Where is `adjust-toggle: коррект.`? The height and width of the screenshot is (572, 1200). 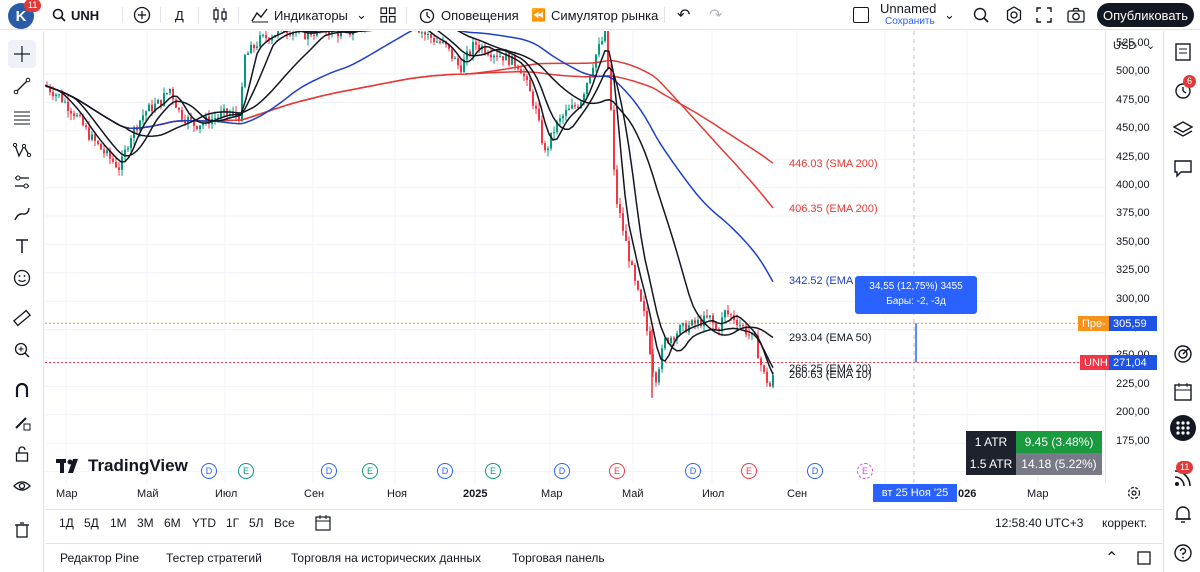
adjust-toggle: коррект. is located at coordinates (1124, 523).